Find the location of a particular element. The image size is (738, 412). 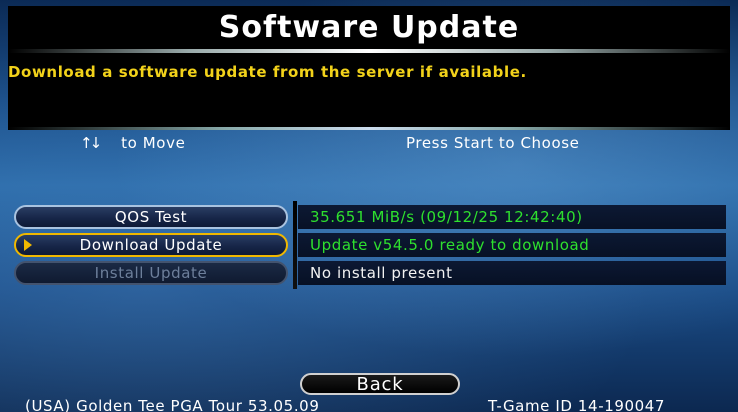

up-down-arrows-icon: ↑↓ is located at coordinates (91, 143).